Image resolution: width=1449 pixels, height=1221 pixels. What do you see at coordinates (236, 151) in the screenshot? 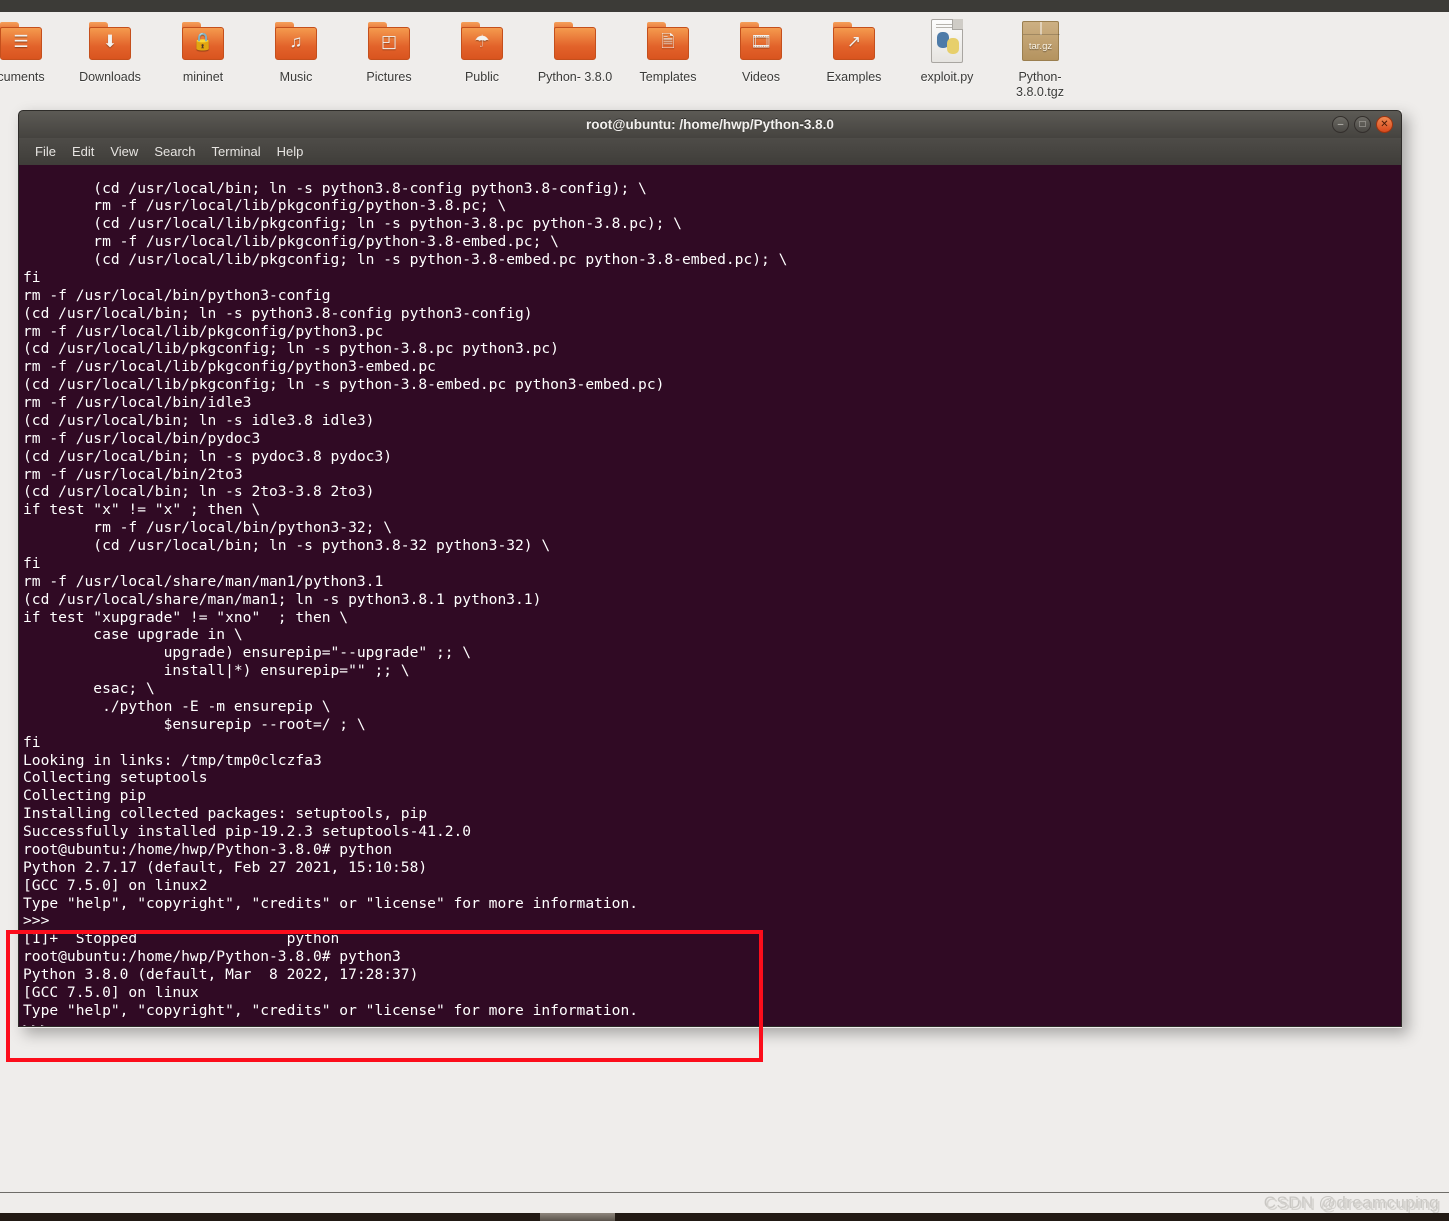
I see `menu-item-terminal: Terminal` at bounding box center [236, 151].